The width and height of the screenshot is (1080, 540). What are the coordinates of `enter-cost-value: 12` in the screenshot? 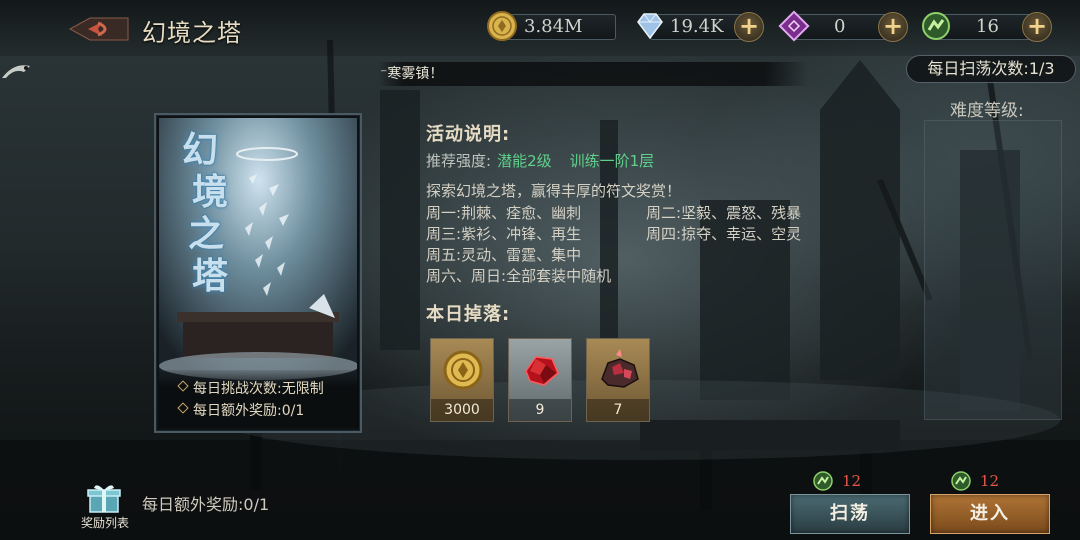 It's located at (990, 481).